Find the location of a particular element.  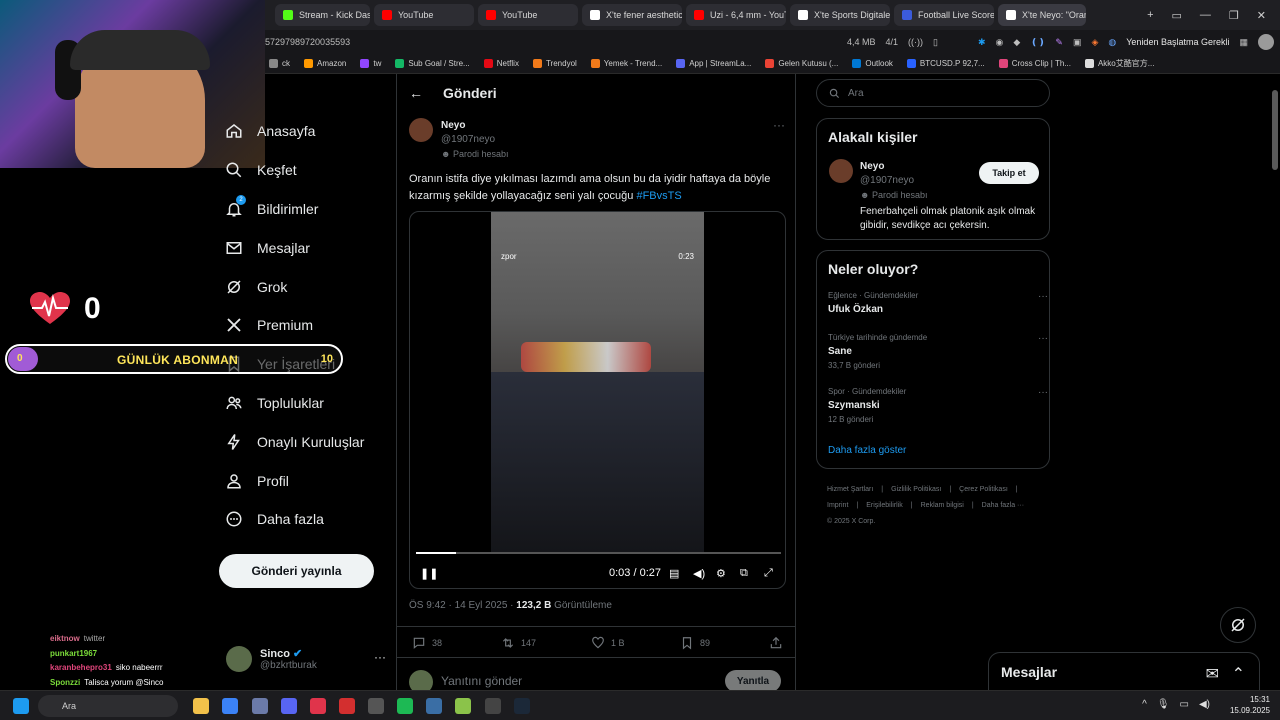

extension-icon: ◉ is located at coordinates (1000, 42).